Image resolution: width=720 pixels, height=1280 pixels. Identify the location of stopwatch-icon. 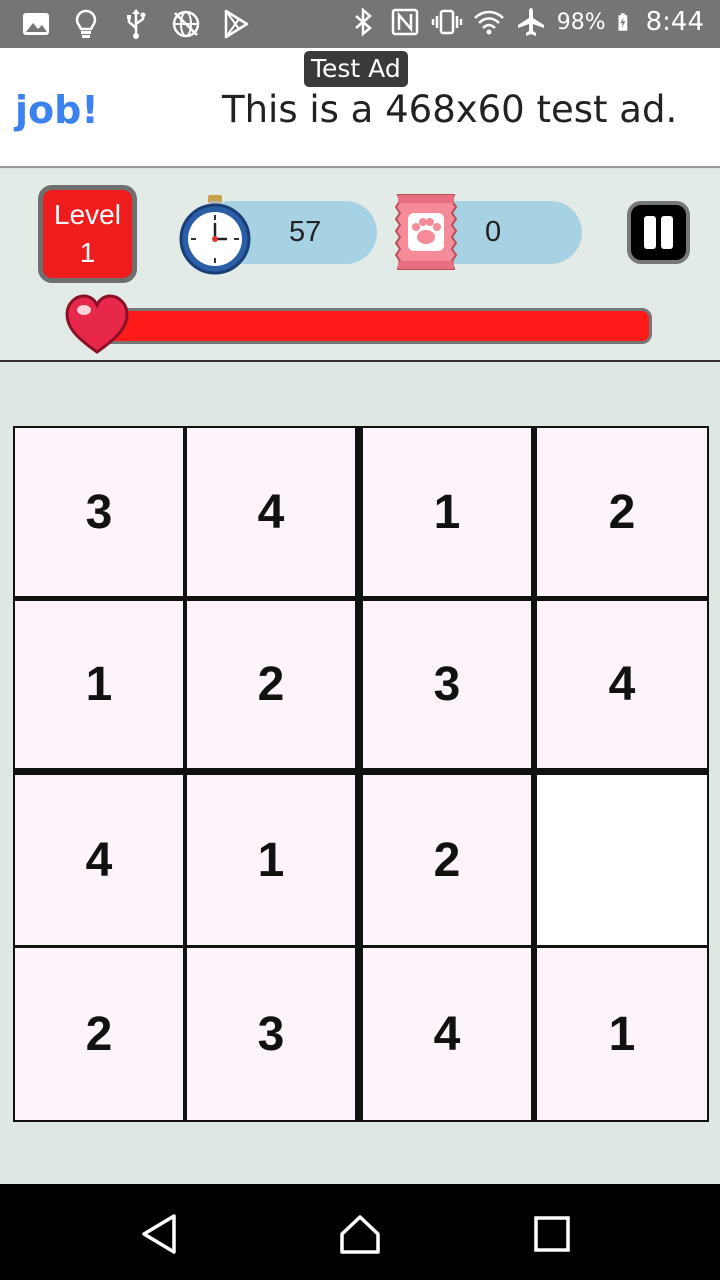
(215, 235).